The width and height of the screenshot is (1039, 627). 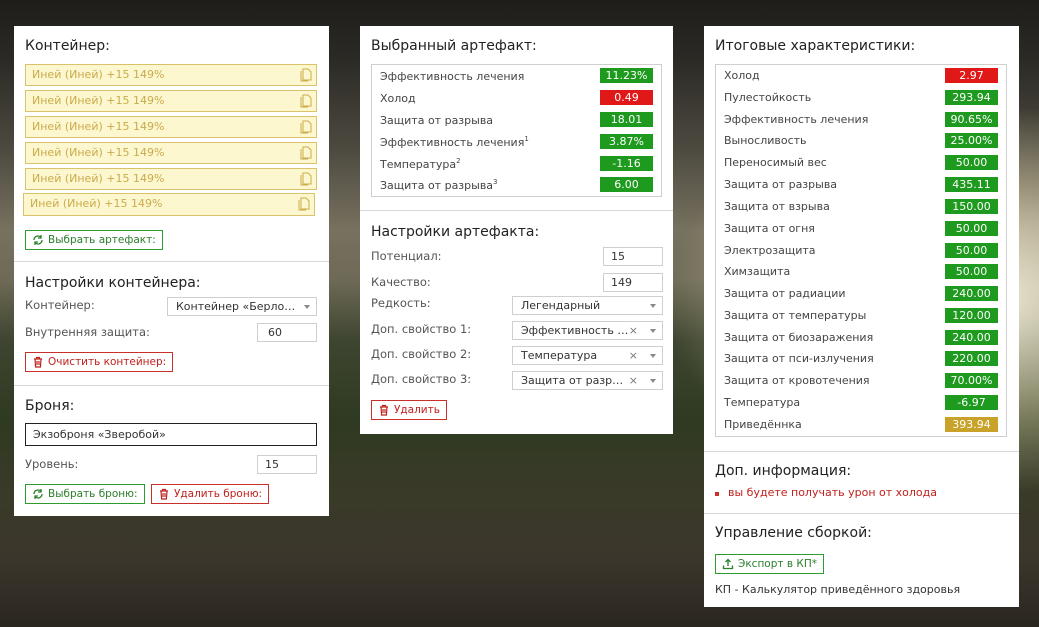 I want to click on delete-artifact-button: Удалить, so click(x=409, y=410).